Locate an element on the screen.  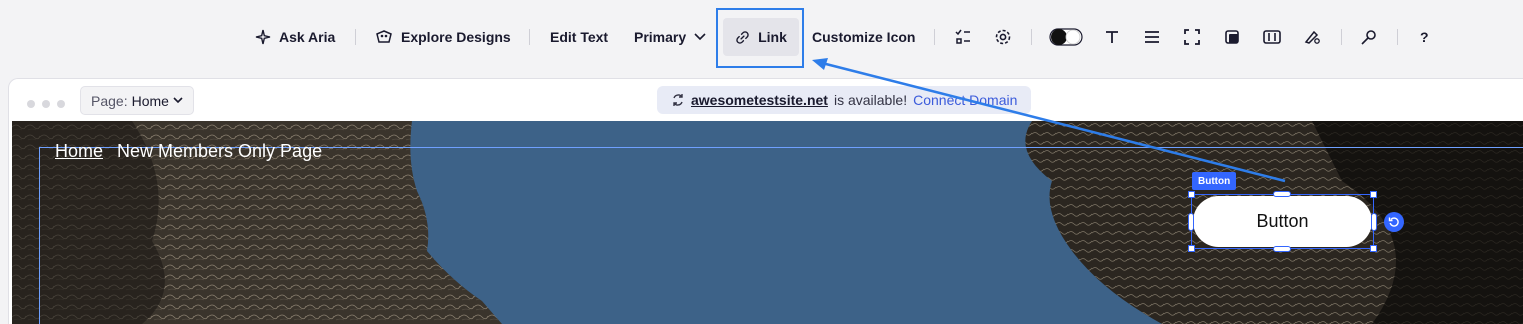
page-selector-value: Home is located at coordinates (150, 100).